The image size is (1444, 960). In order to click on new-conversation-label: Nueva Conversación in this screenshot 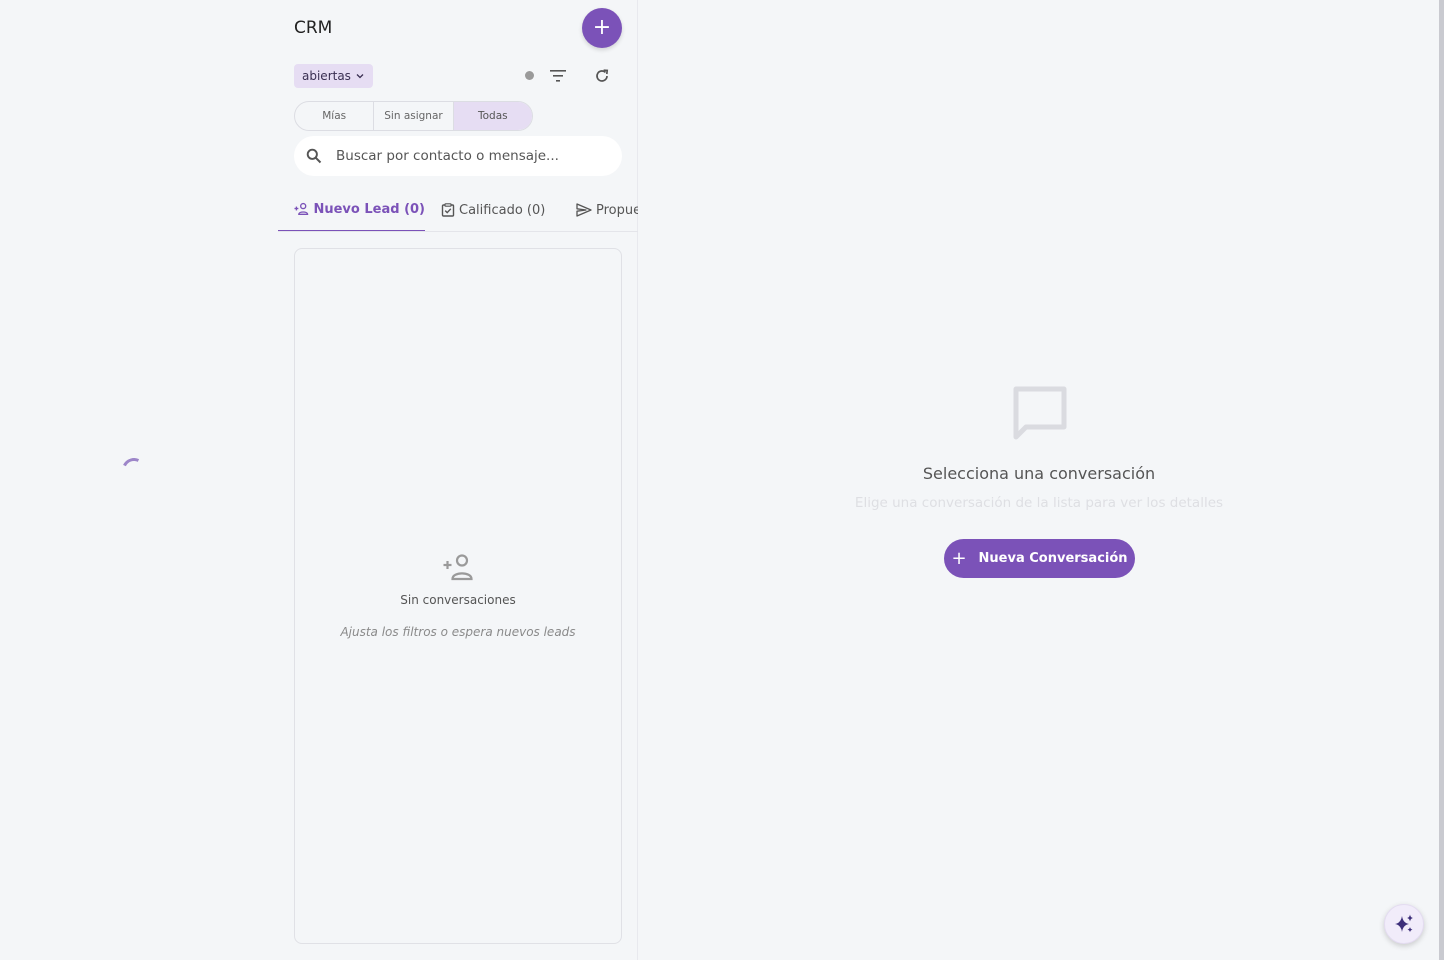, I will do `click(1053, 558)`.